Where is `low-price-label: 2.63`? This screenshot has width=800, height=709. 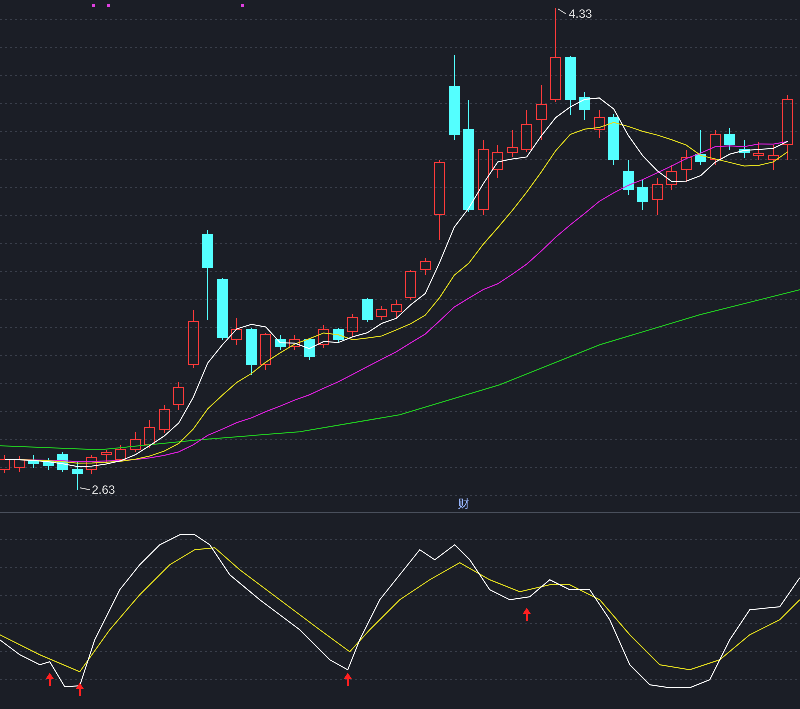 low-price-label: 2.63 is located at coordinates (104, 490).